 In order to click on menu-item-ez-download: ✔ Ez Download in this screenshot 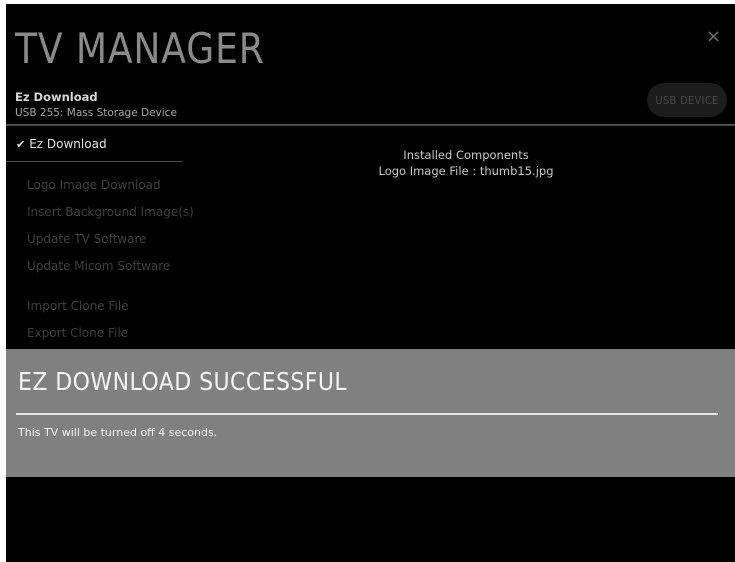, I will do `click(61, 144)`.